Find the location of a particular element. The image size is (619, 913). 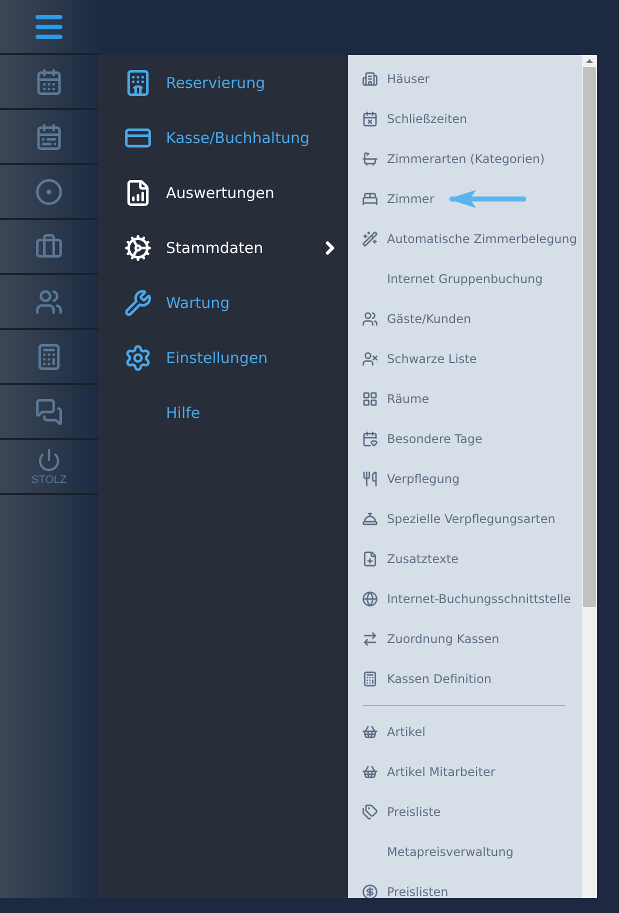

submenu-item: Kassen Definition is located at coordinates (465, 679).